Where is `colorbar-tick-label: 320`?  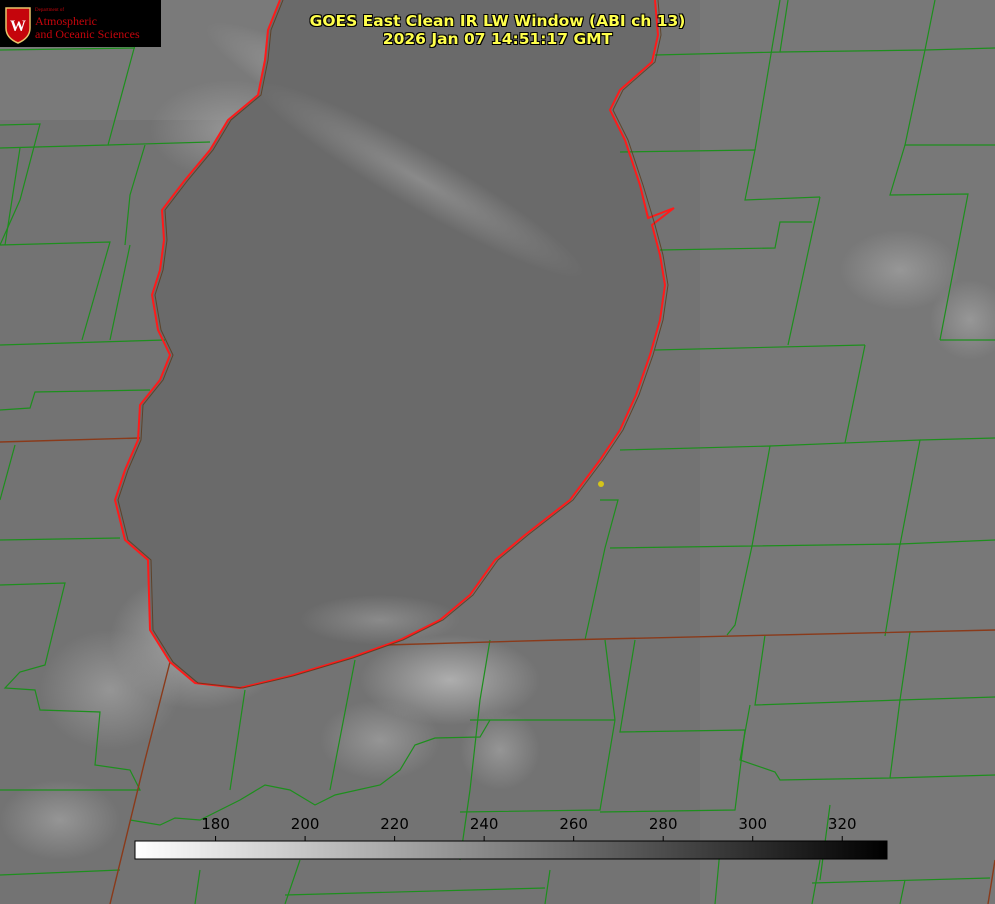
colorbar-tick-label: 320 is located at coordinates (842, 824).